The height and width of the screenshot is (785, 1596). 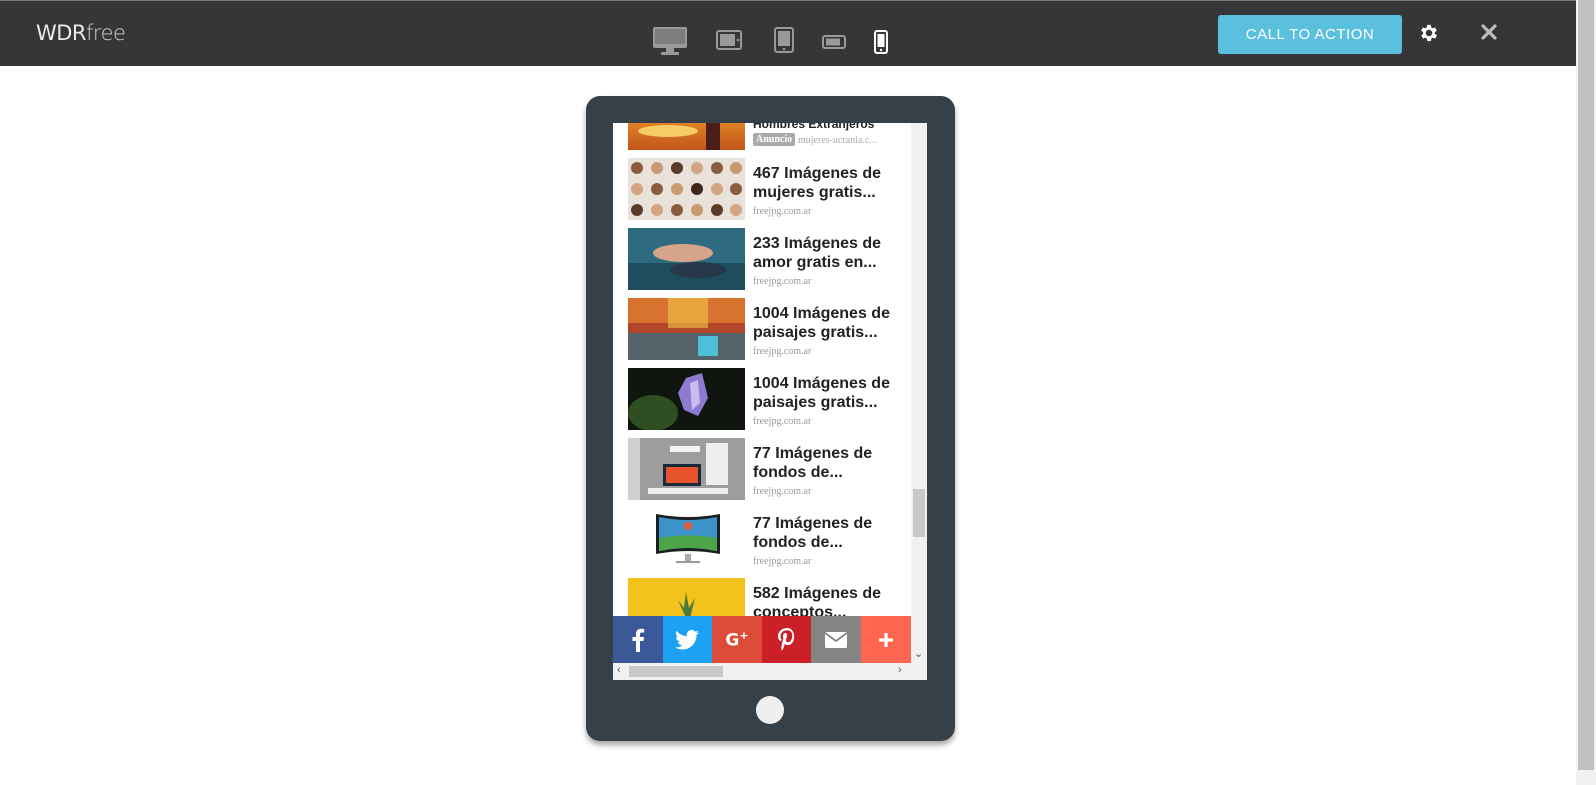 What do you see at coordinates (1310, 34) in the screenshot?
I see `call-to-action-button: CALL TO ACTION` at bounding box center [1310, 34].